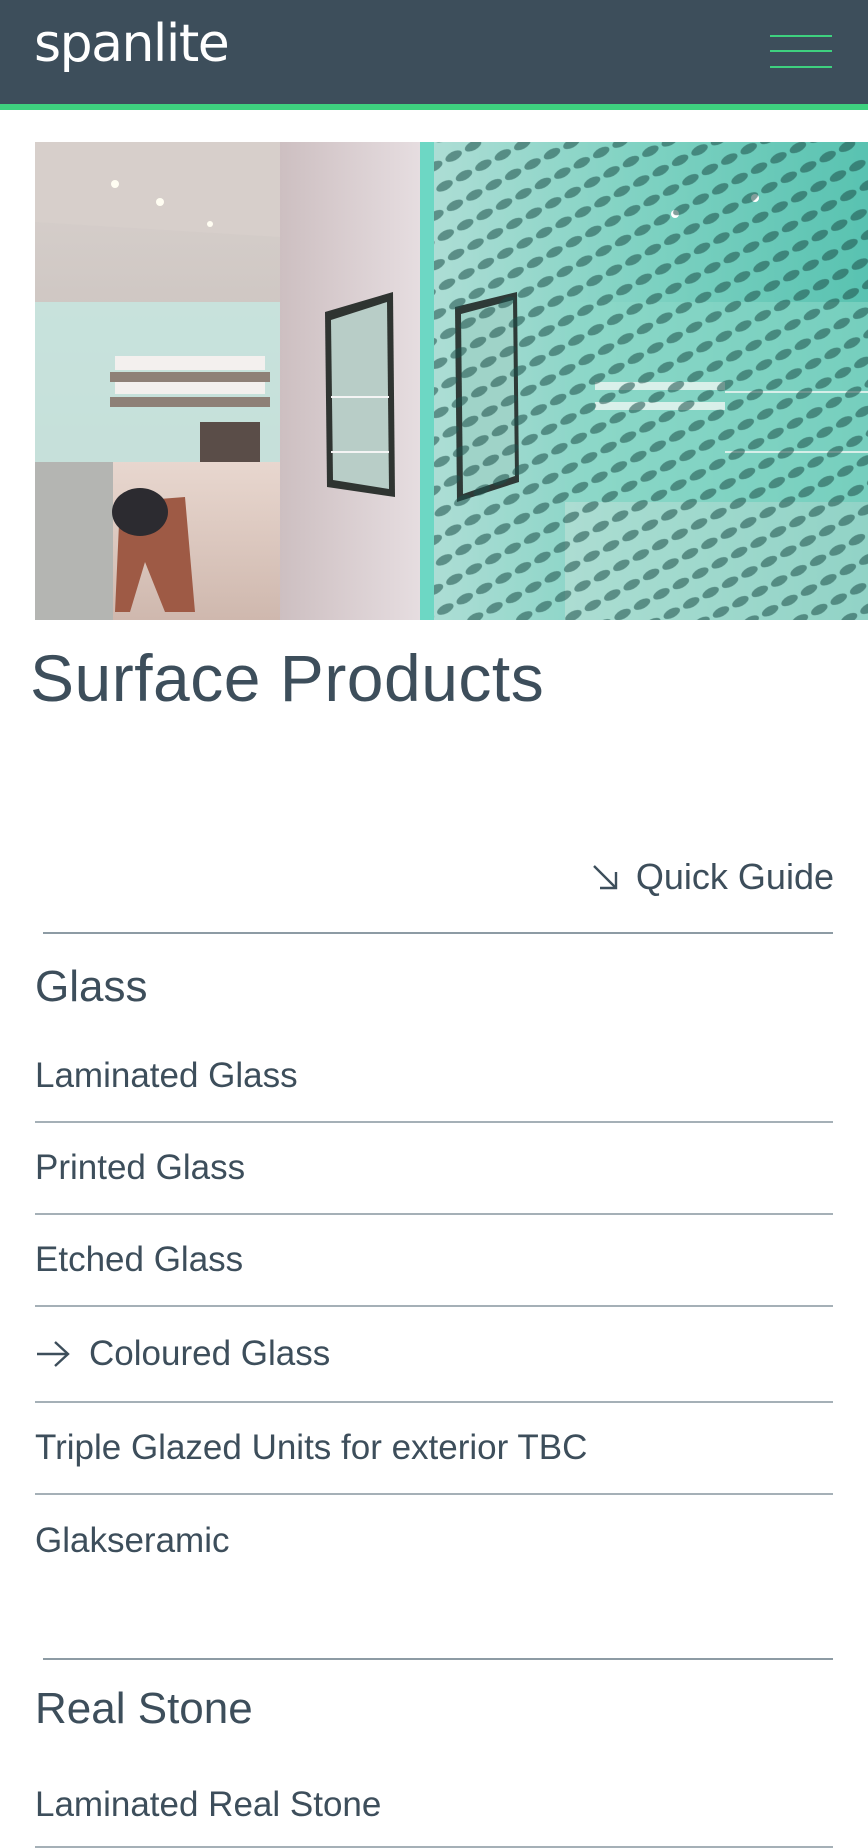  What do you see at coordinates (140, 1167) in the screenshot?
I see `list-item-label: Printed Glass` at bounding box center [140, 1167].